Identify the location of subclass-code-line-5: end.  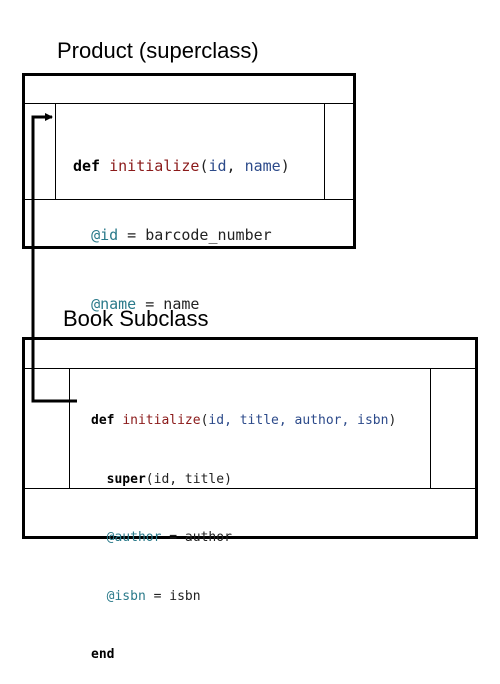
(243, 655).